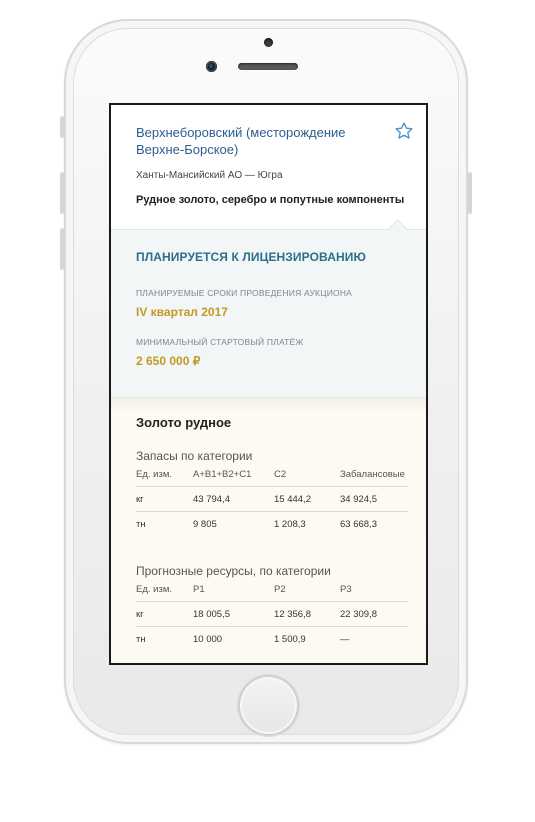  What do you see at coordinates (374, 499) in the screenshot?
I see `table-cell: 34 924,5` at bounding box center [374, 499].